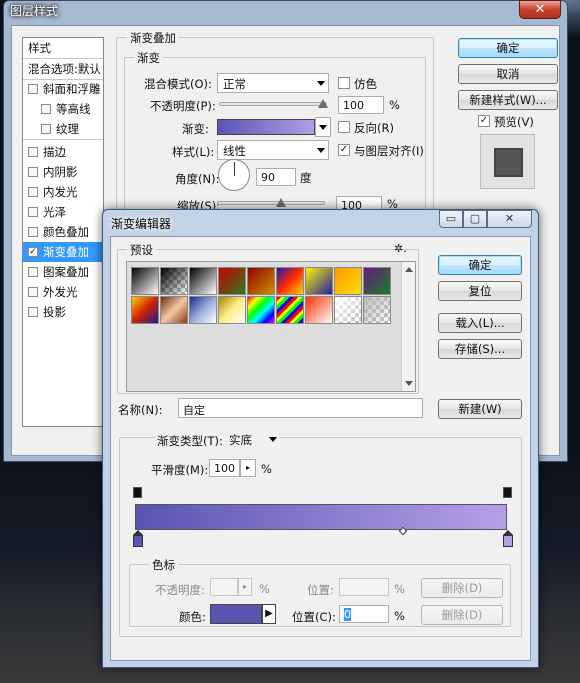 This screenshot has height=683, width=580. What do you see at coordinates (276, 177) in the screenshot?
I see `angle-field: 90` at bounding box center [276, 177].